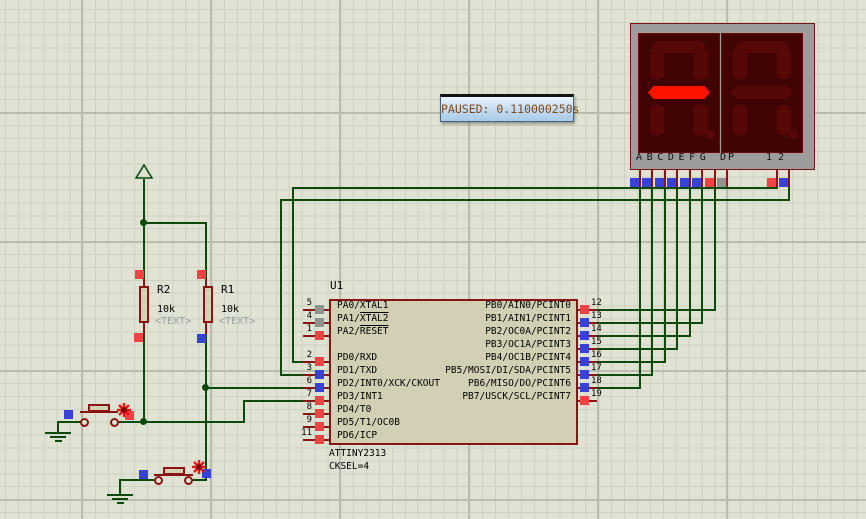 This screenshot has width=866, height=519. Describe the element at coordinates (357, 357) in the screenshot. I see `pin-name: PD0/RXD` at that location.